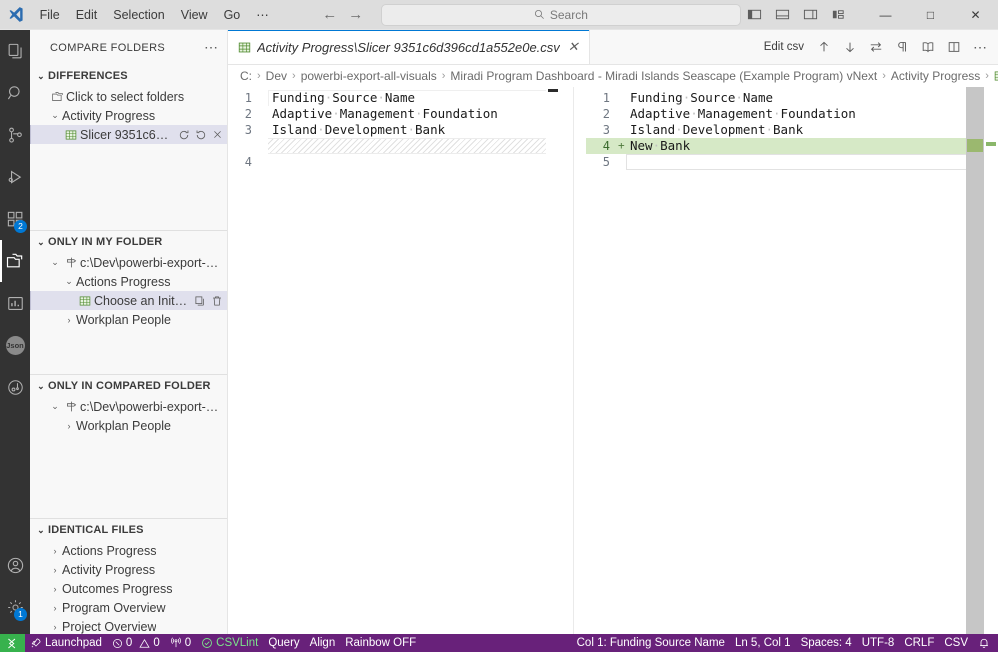 The height and width of the screenshot is (652, 998). Describe the element at coordinates (991, 360) in the screenshot. I see `modified-overview-ruler` at that location.